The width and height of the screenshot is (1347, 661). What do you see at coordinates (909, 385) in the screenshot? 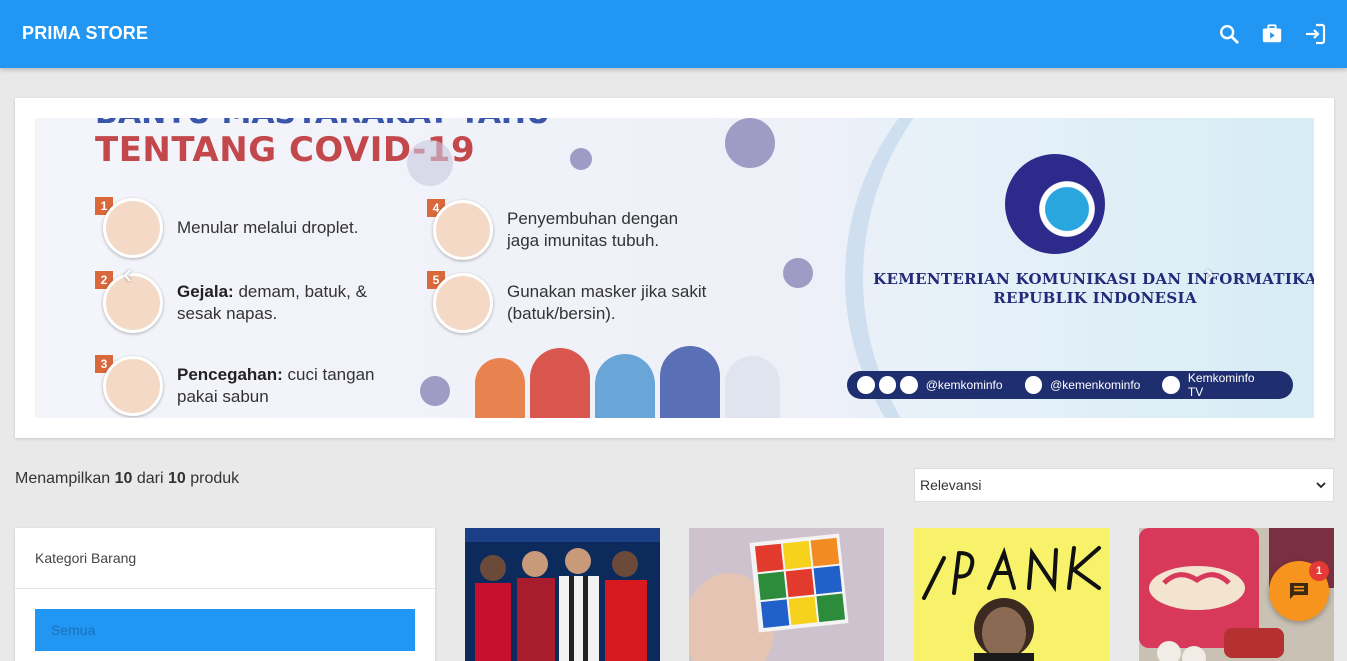
I see `line-icon` at bounding box center [909, 385].